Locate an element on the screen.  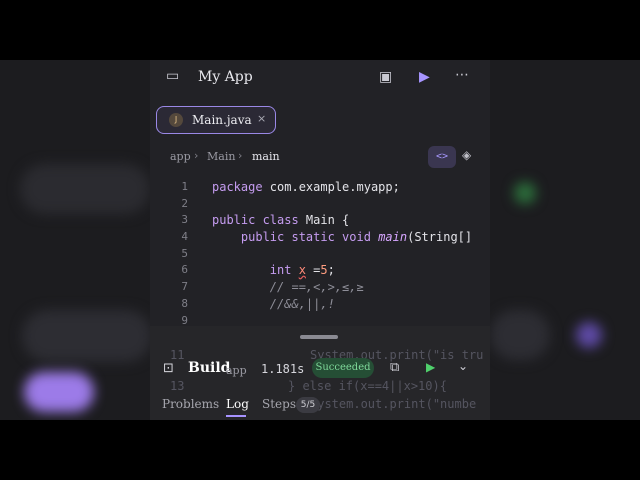
tab-problems: Problems is located at coordinates (190, 404).